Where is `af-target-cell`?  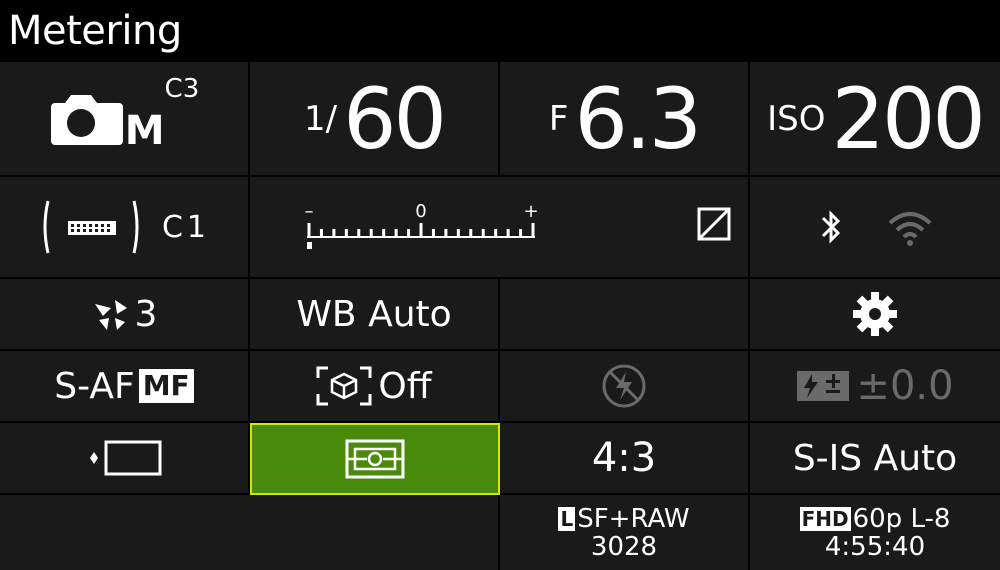 af-target-cell is located at coordinates (125, 459).